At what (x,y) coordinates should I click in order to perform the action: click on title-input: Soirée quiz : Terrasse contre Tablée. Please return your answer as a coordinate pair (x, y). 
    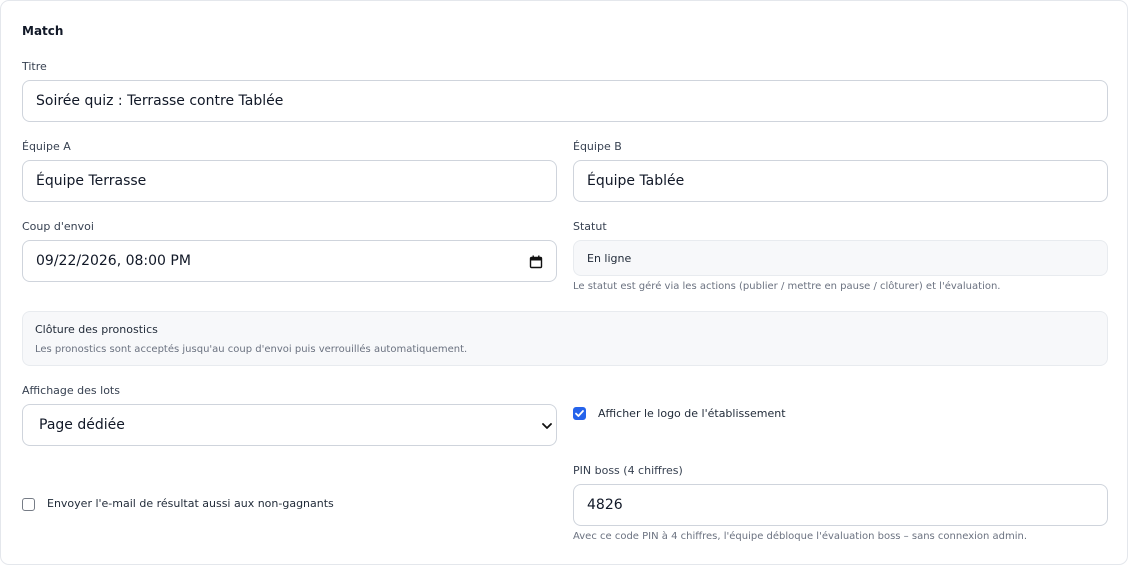
    Looking at the image, I should click on (565, 101).